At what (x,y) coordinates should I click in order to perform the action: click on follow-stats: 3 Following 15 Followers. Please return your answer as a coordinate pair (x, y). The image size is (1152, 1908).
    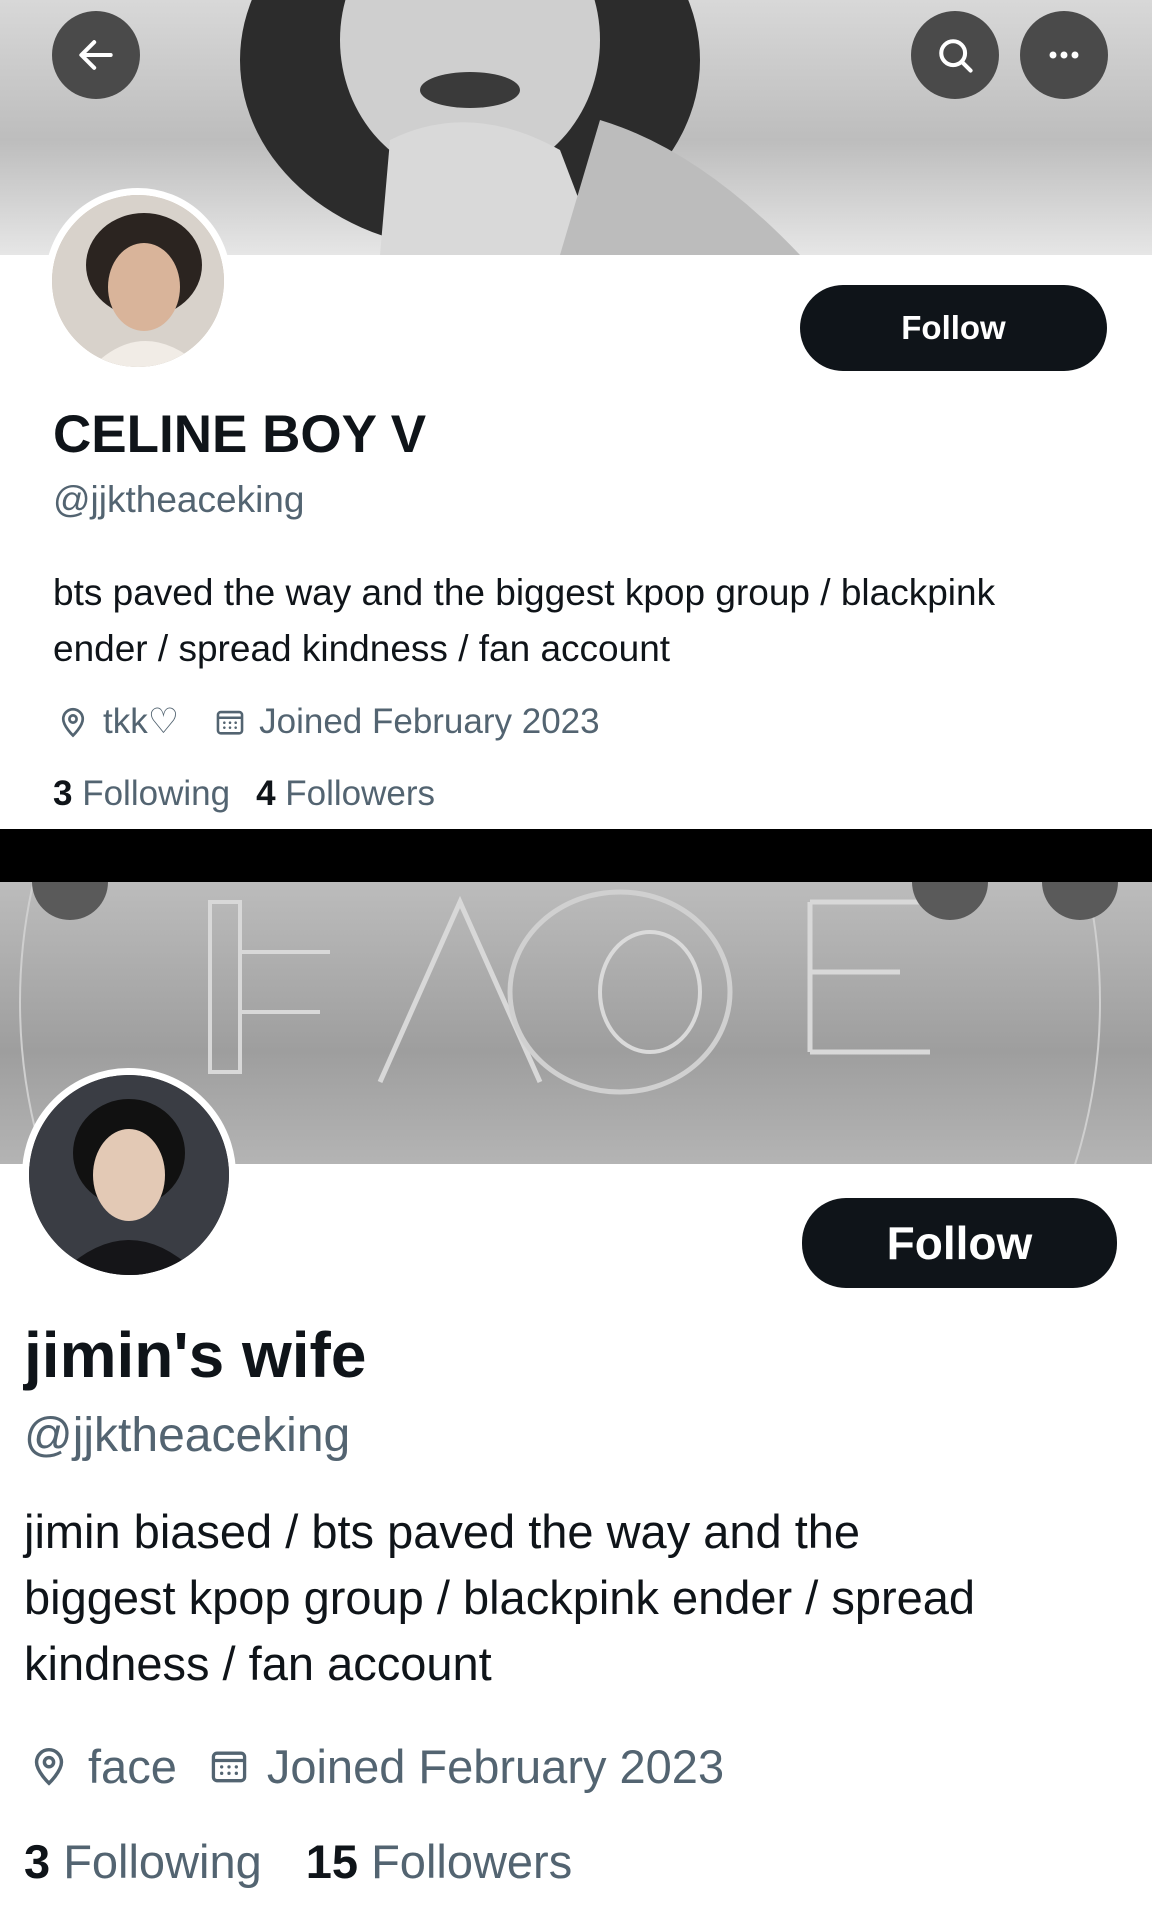
    Looking at the image, I should click on (298, 1861).